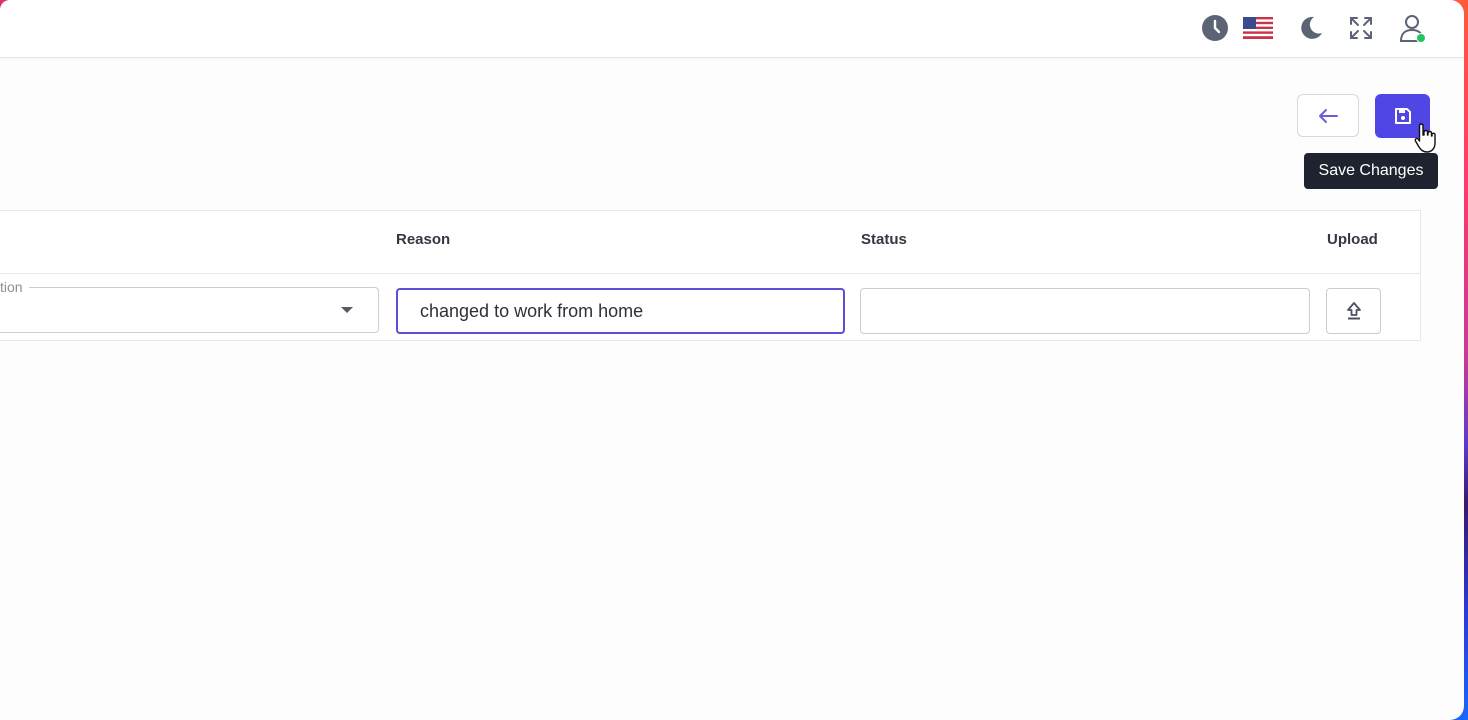 The image size is (1468, 720). I want to click on arrow-left-icon, so click(1328, 115).